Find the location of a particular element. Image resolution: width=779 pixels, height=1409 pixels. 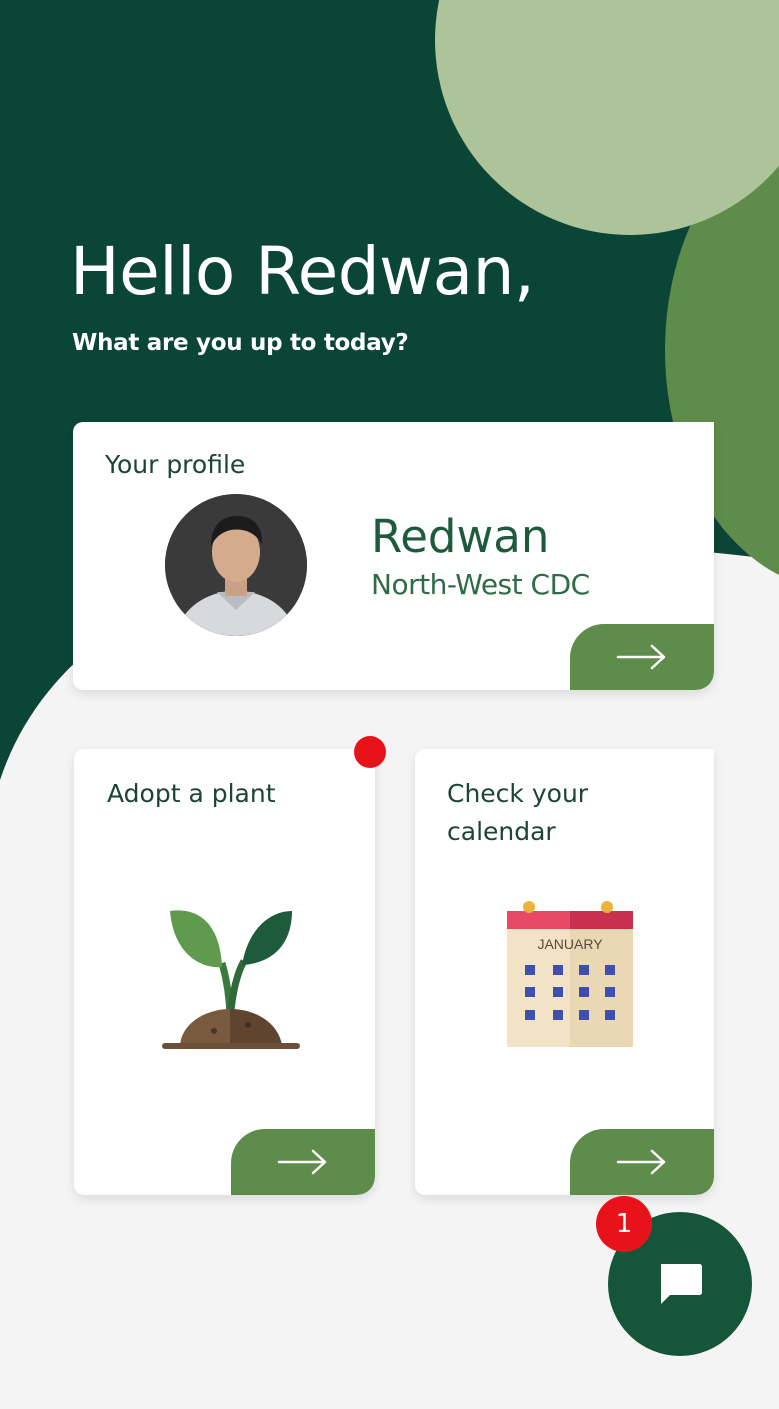

profile-name: Redwan is located at coordinates (460, 536).